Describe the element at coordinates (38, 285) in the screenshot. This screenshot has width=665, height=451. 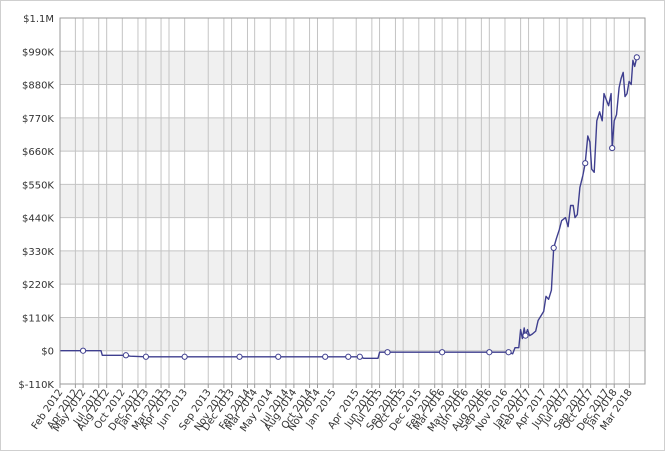
I see `y-tick-label: $220K` at that location.